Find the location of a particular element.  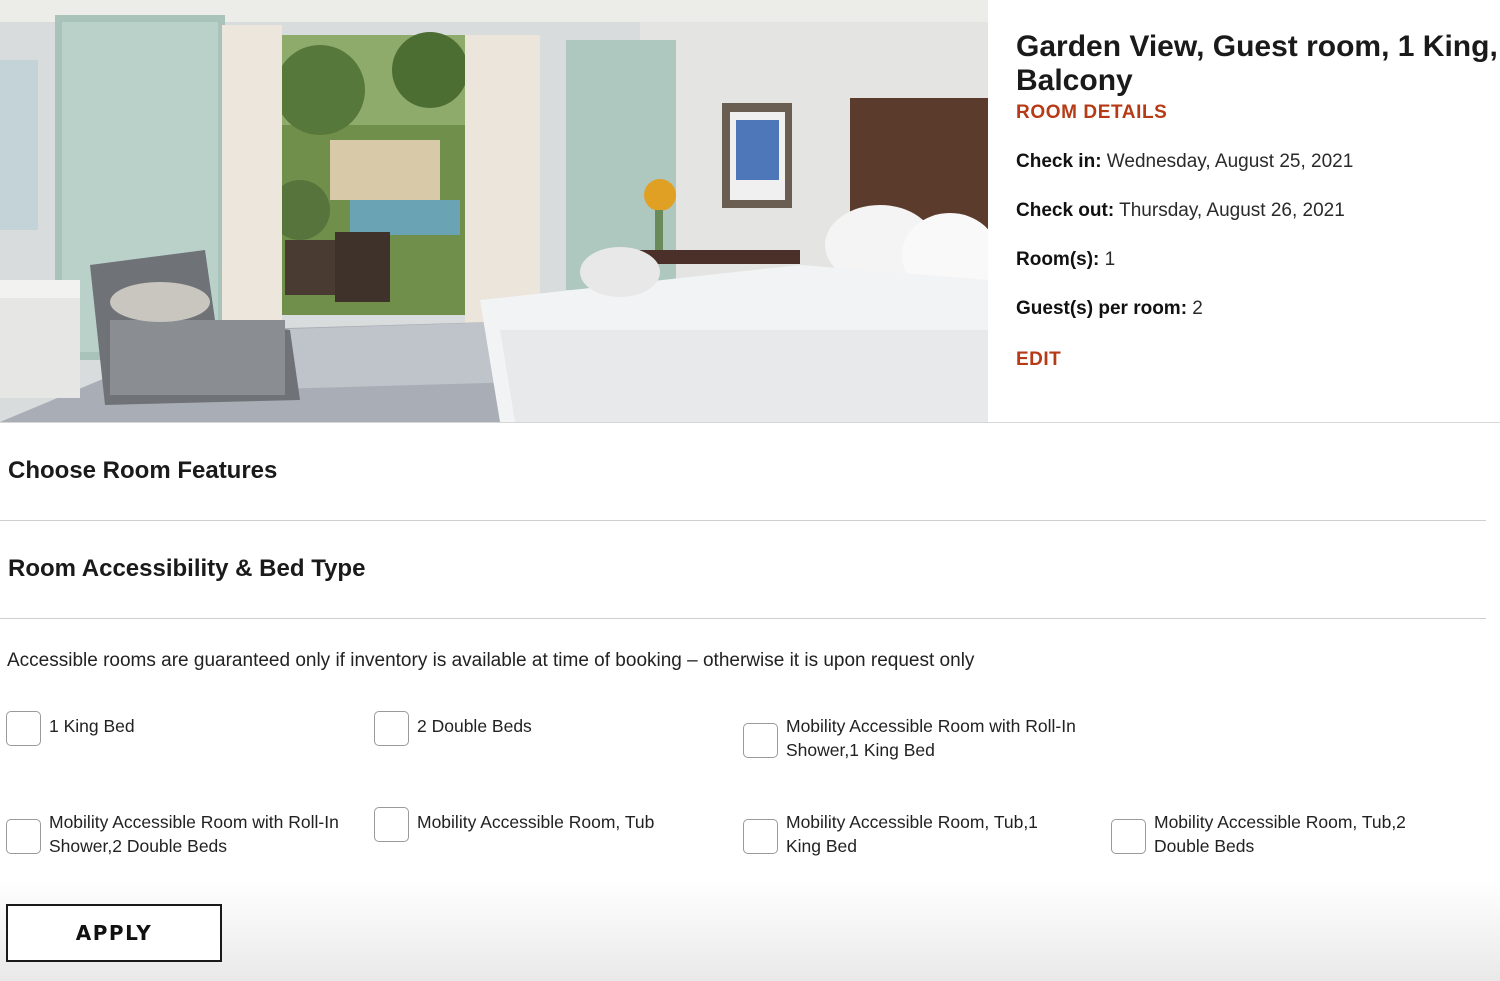

option-label: 2 Double Beds is located at coordinates (474, 726).